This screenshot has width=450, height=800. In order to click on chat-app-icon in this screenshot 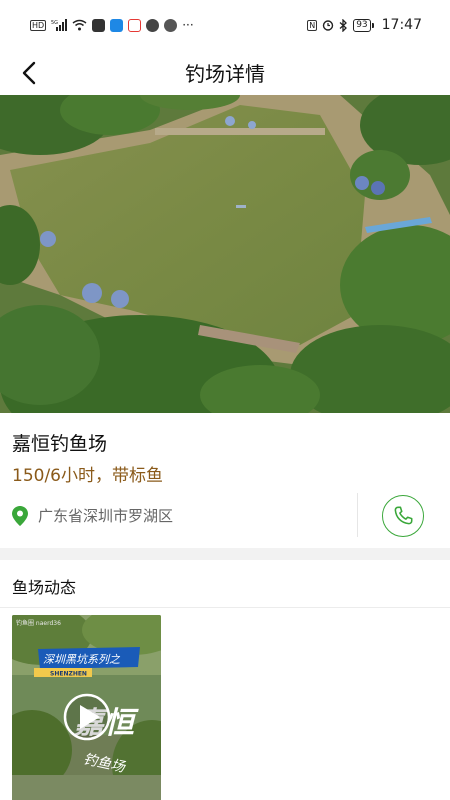, I will do `click(171, 25)`.